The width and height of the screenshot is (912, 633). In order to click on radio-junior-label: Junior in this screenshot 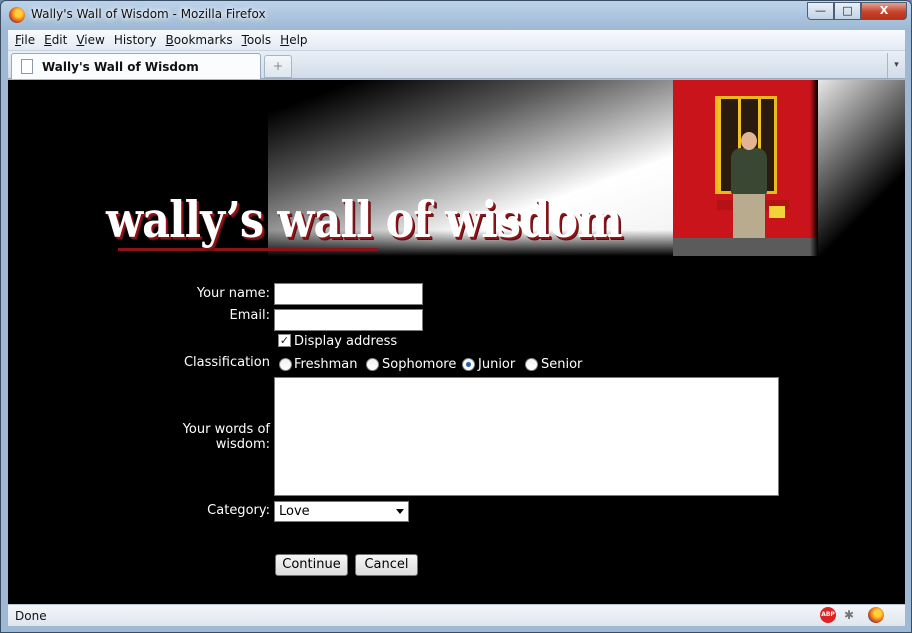, I will do `click(497, 364)`.